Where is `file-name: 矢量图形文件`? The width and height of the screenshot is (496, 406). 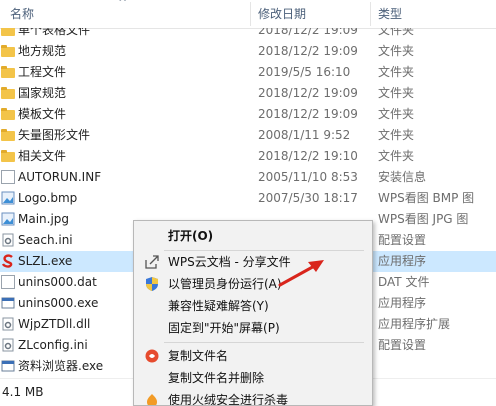
file-name: 矢量图形文件 is located at coordinates (54, 135).